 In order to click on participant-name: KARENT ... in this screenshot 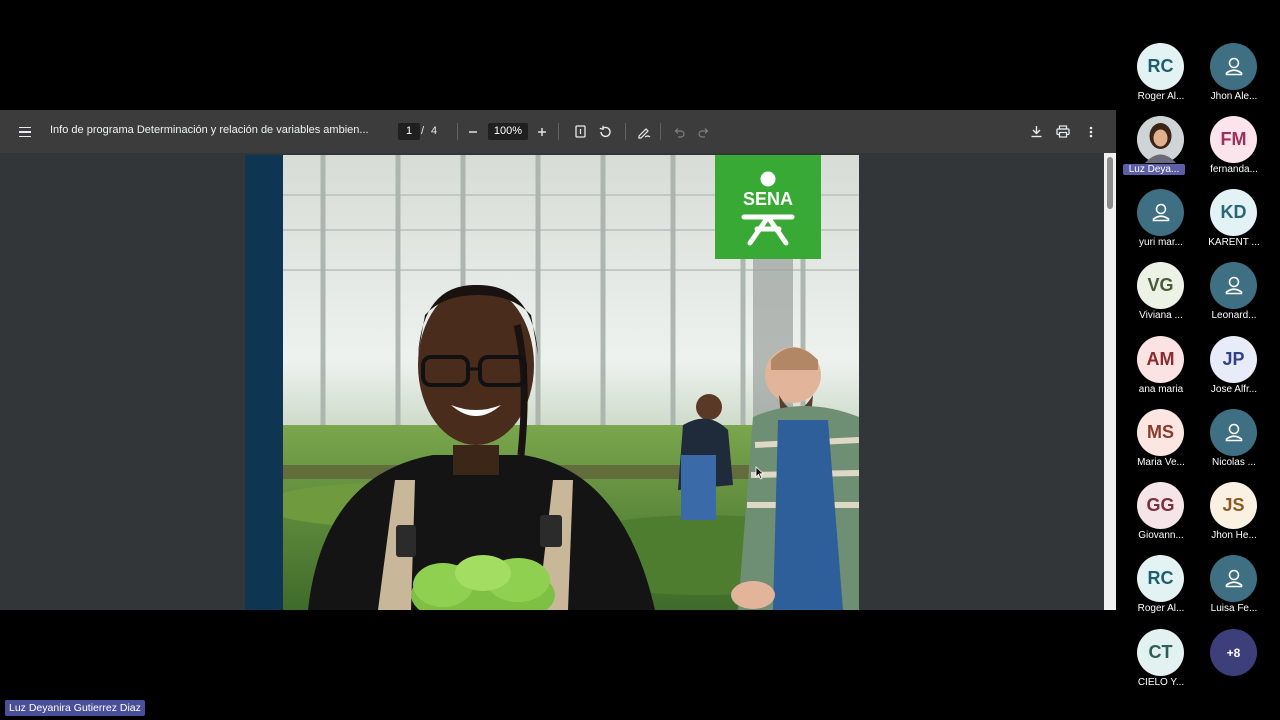, I will do `click(1234, 242)`.